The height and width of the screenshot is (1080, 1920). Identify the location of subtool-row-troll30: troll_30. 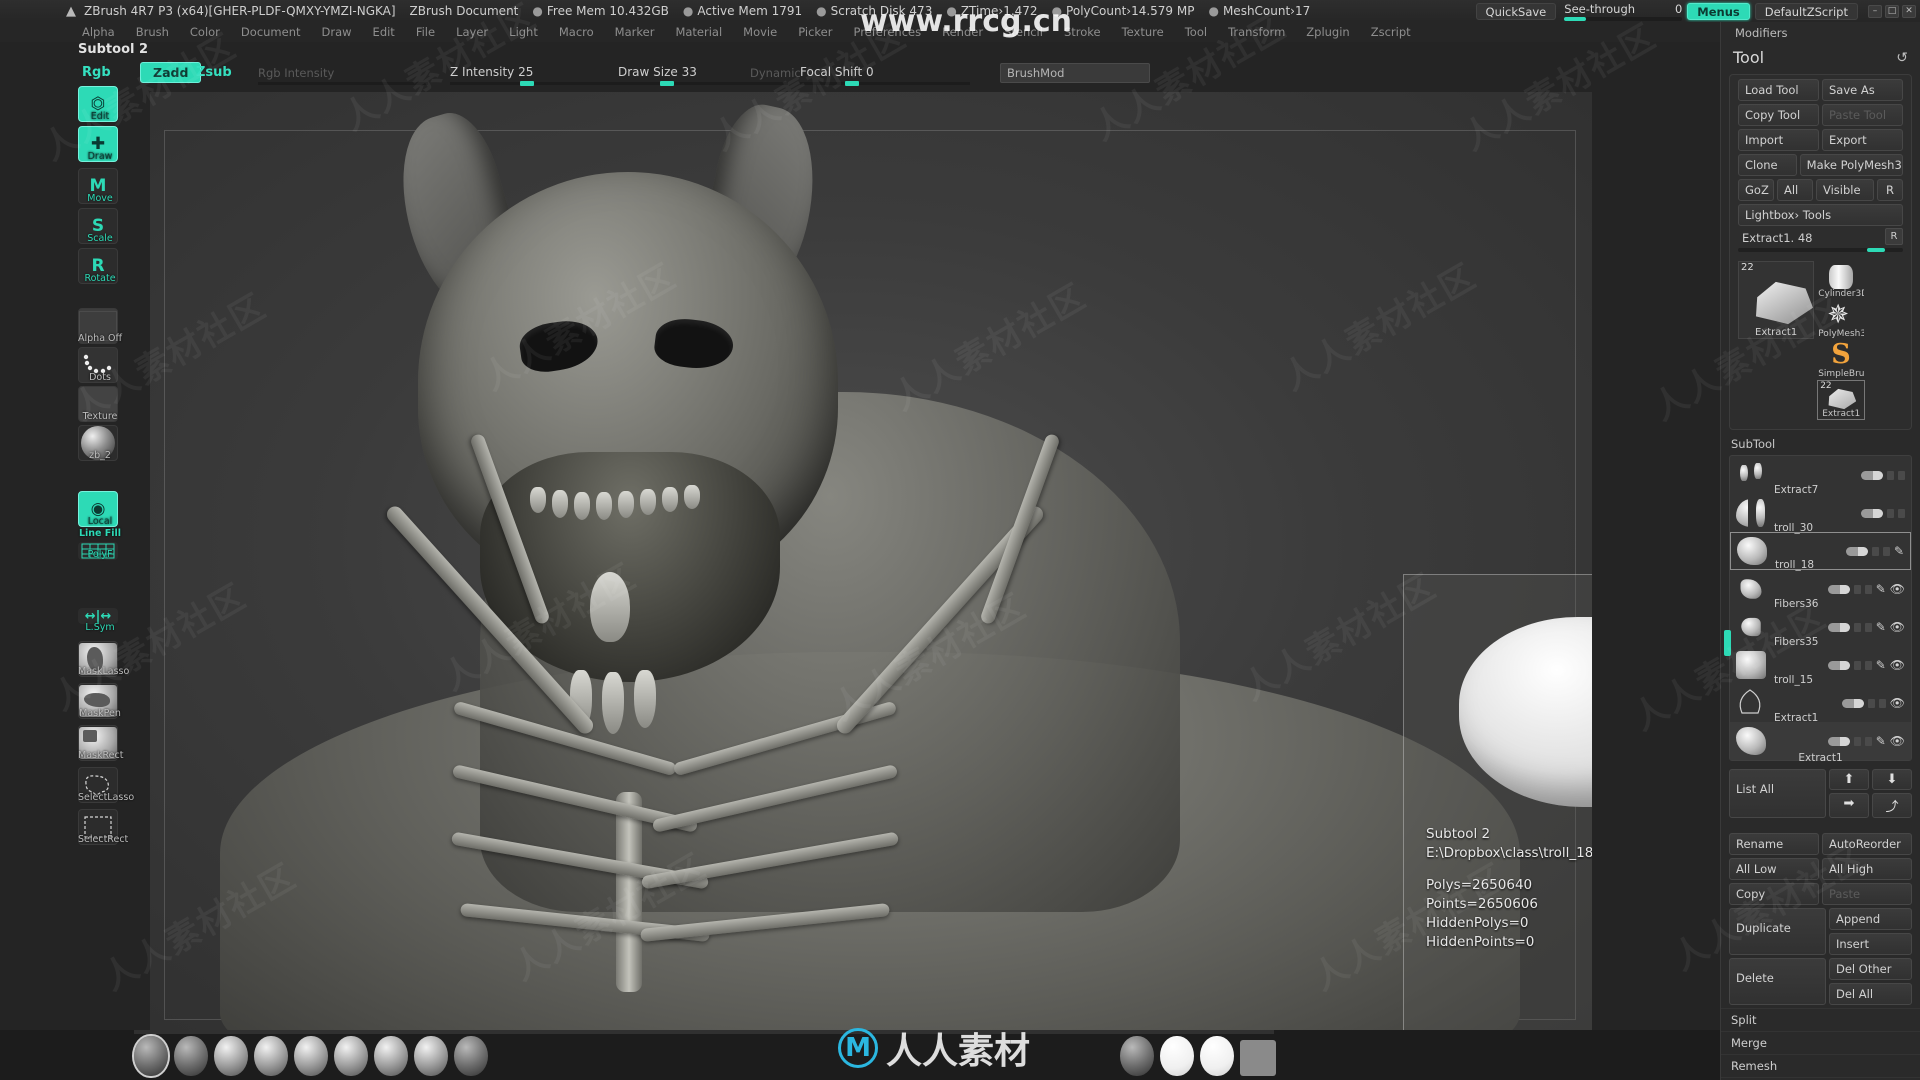
(1820, 514).